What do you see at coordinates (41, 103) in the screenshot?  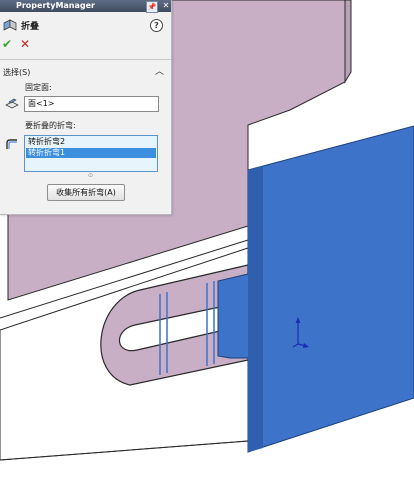 I see `fixed-face-value: 面<1>` at bounding box center [41, 103].